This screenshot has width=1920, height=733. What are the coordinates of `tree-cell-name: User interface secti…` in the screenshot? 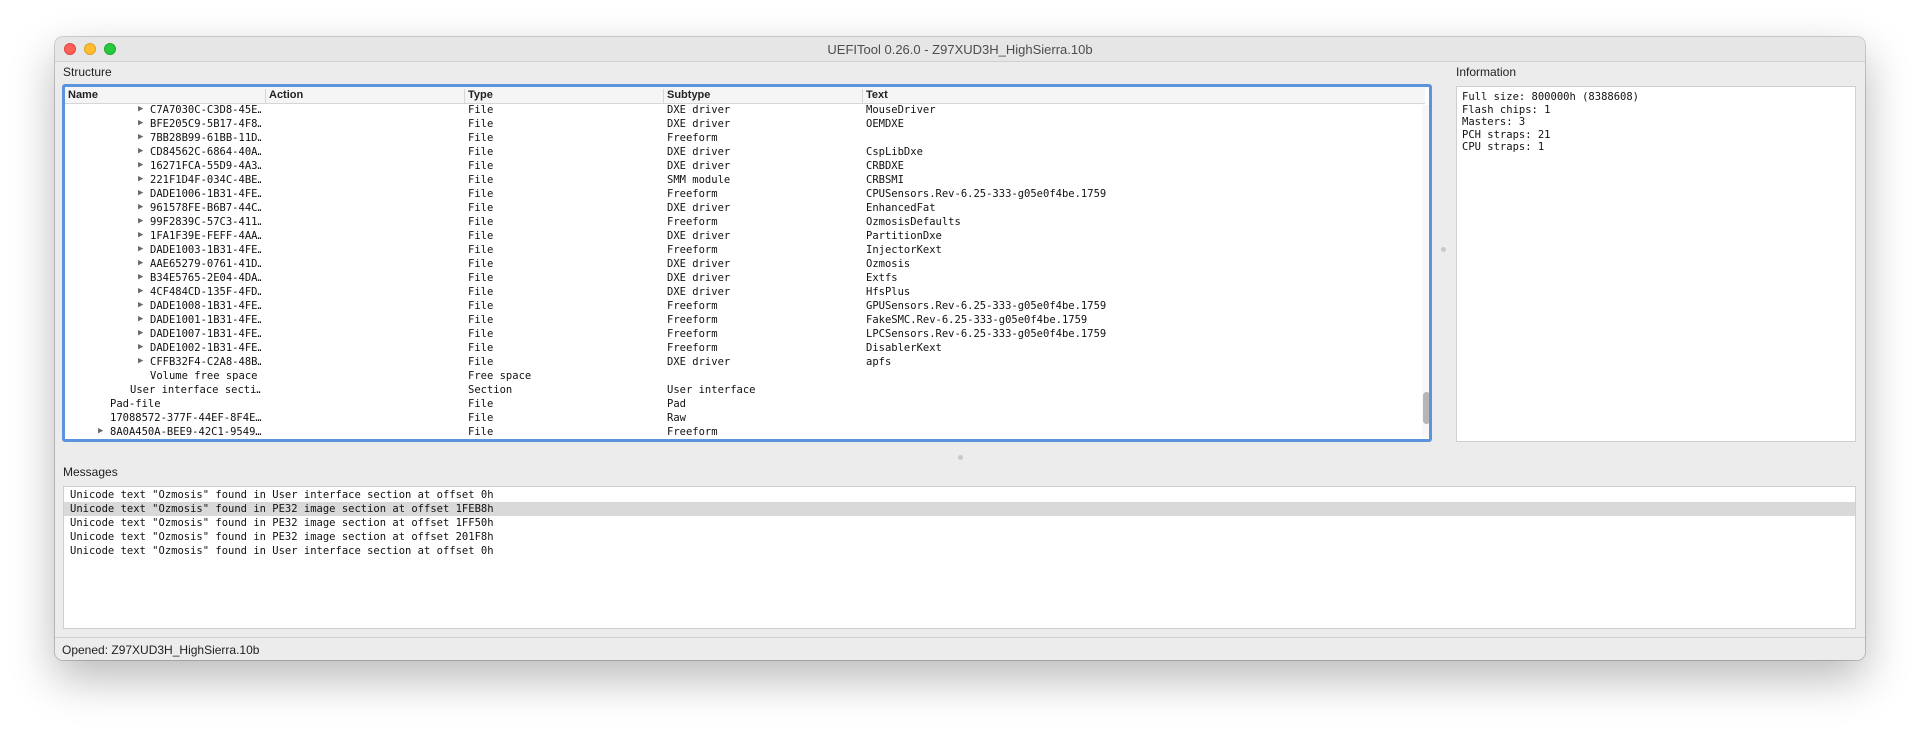 It's located at (195, 390).